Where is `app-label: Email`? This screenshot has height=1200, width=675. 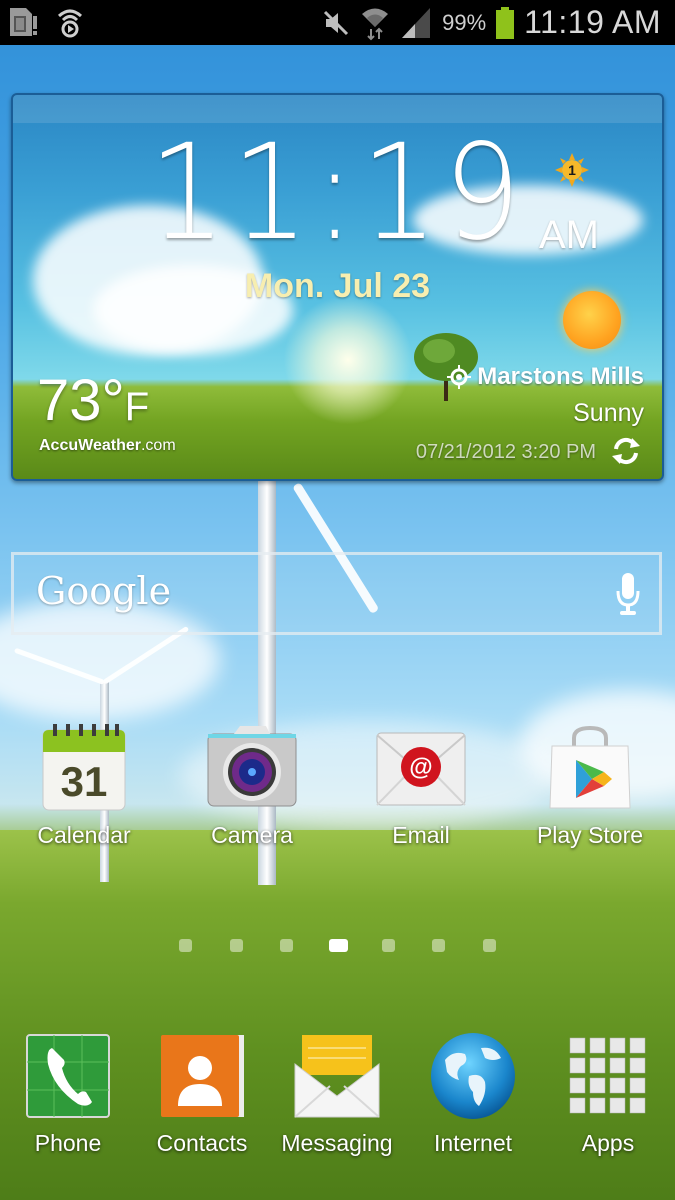 app-label: Email is located at coordinates (421, 835).